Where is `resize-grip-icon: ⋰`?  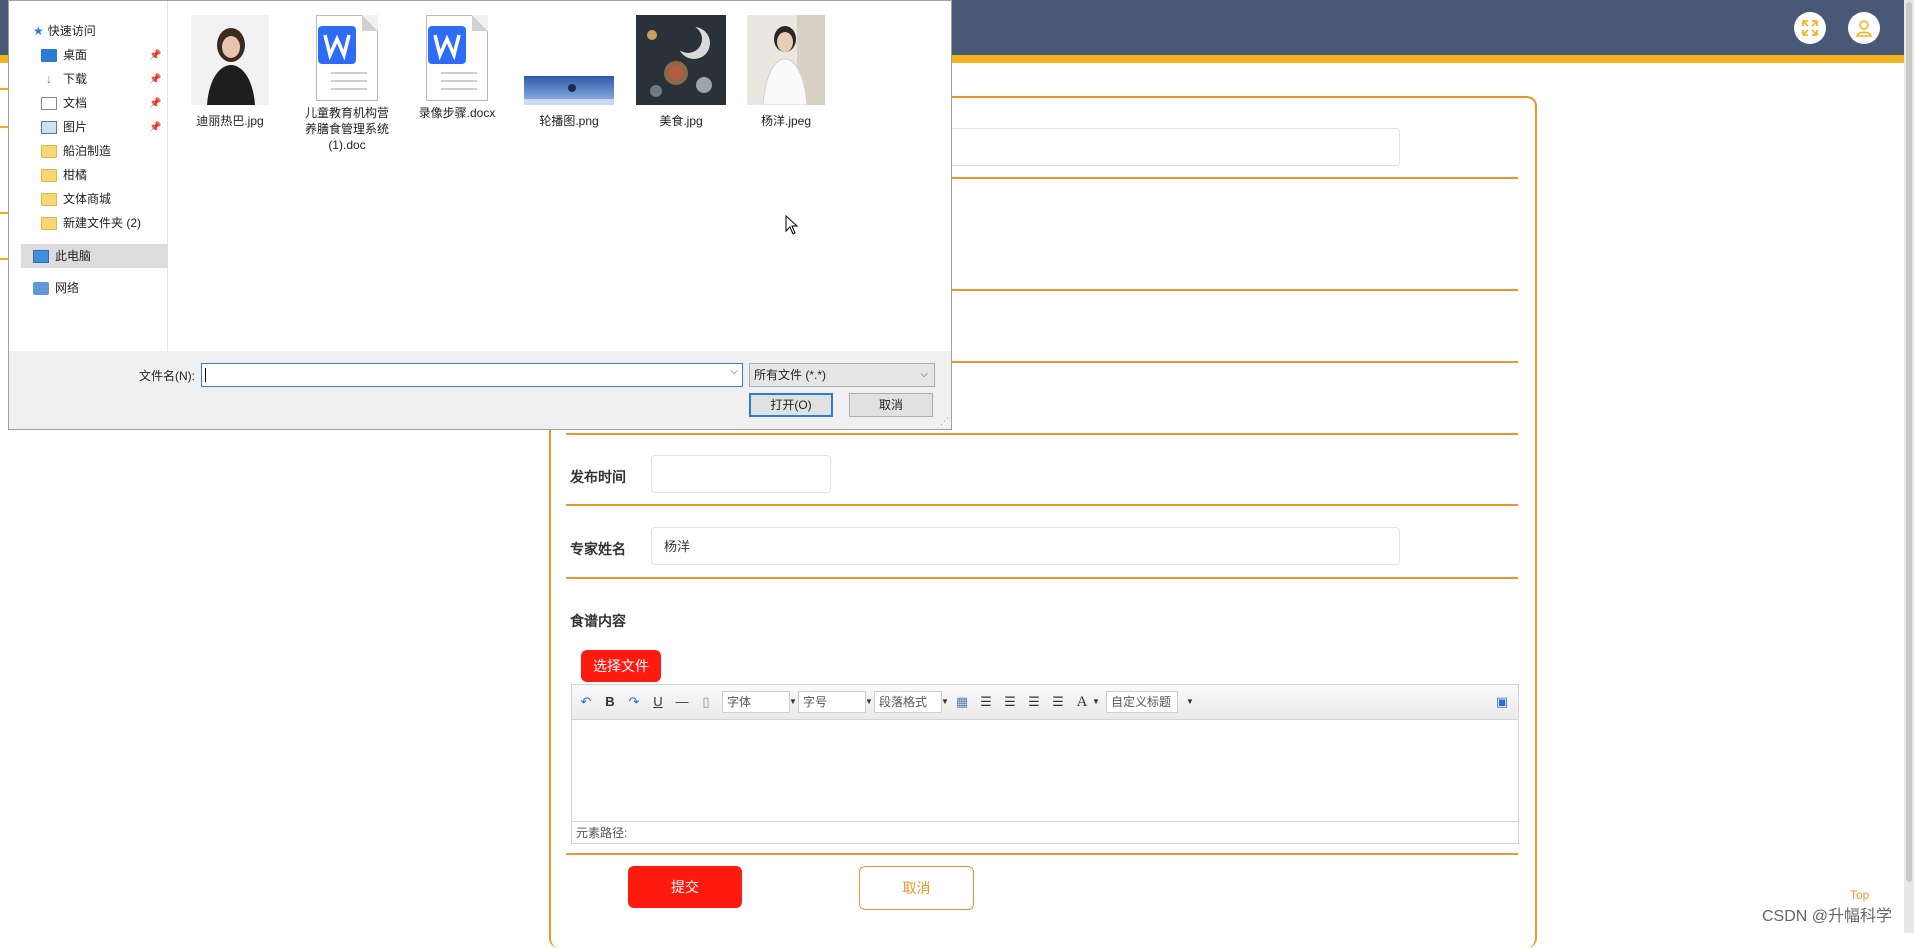 resize-grip-icon: ⋰ is located at coordinates (944, 421).